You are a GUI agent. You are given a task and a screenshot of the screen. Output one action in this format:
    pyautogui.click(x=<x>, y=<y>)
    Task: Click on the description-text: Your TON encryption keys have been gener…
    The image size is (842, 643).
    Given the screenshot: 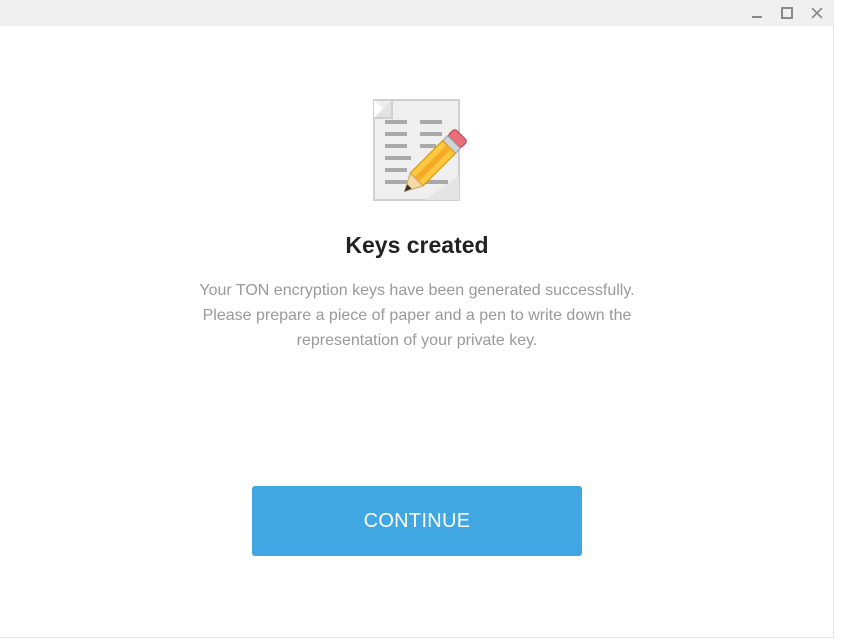 What is the action you would take?
    pyautogui.click(x=417, y=315)
    